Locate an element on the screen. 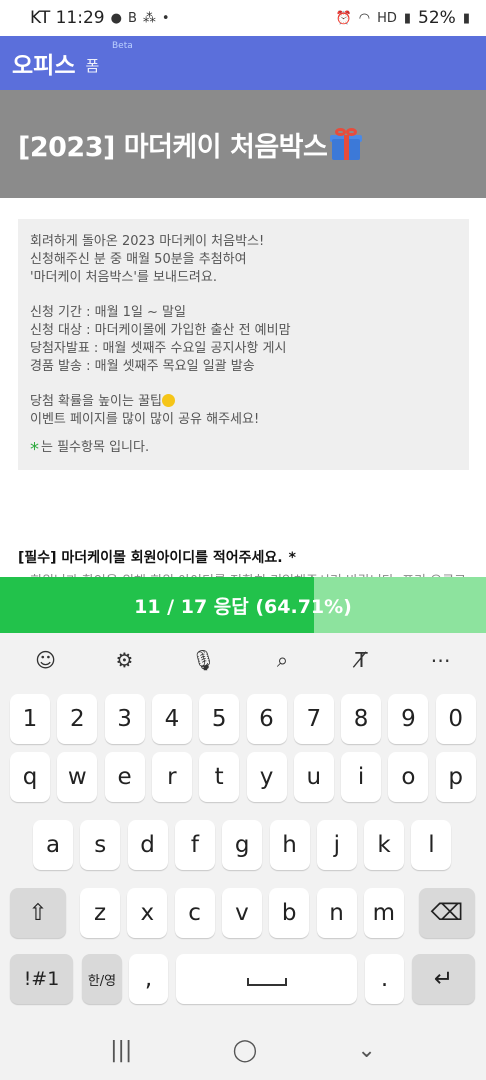 Image resolution: width=486 pixels, height=1080 pixels. key-x: x is located at coordinates (147, 913).